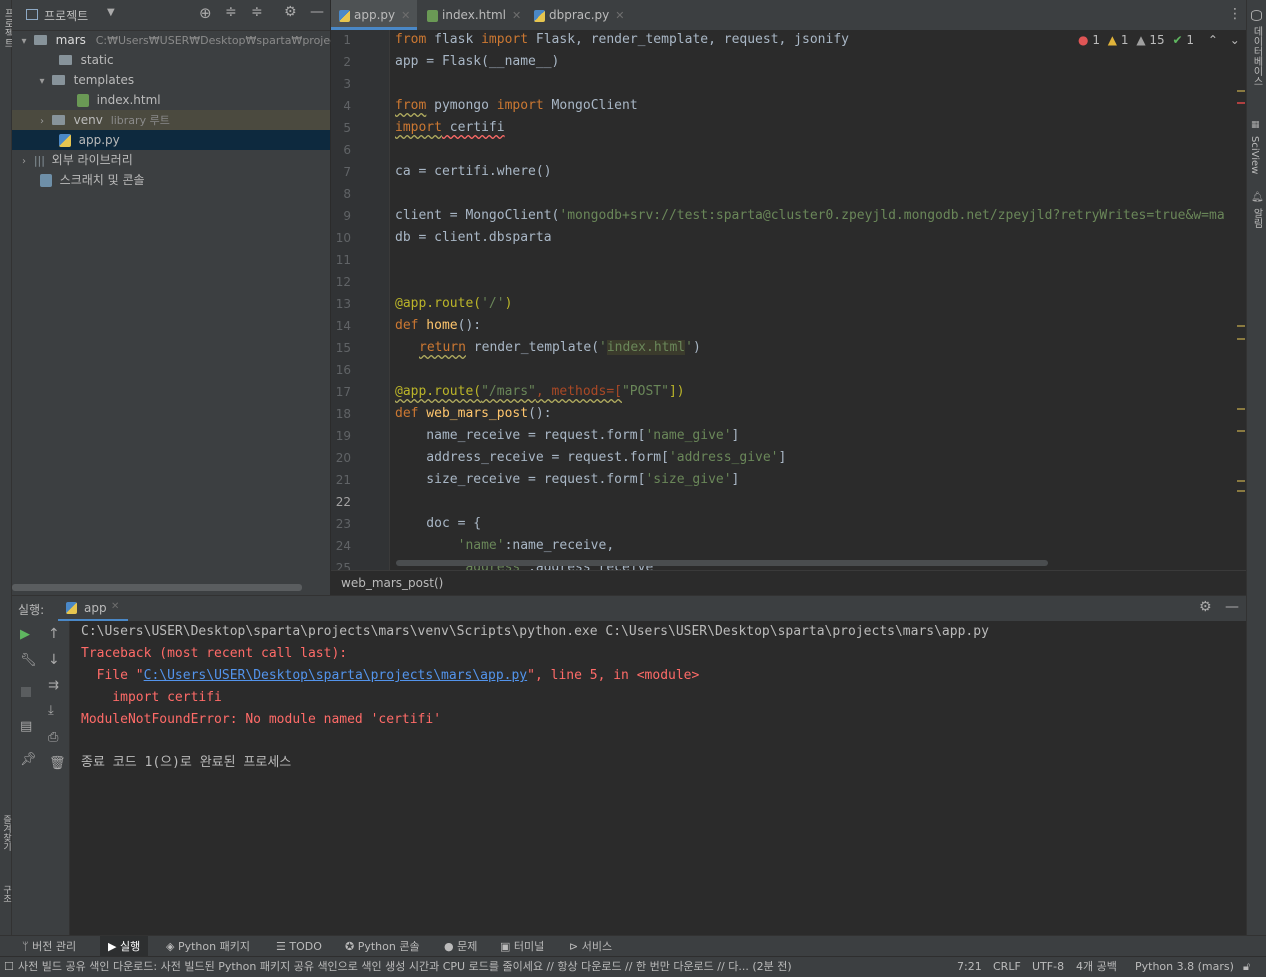  Describe the element at coordinates (111, 12) in the screenshot. I see `view-dropdown-icon: ▼` at that location.